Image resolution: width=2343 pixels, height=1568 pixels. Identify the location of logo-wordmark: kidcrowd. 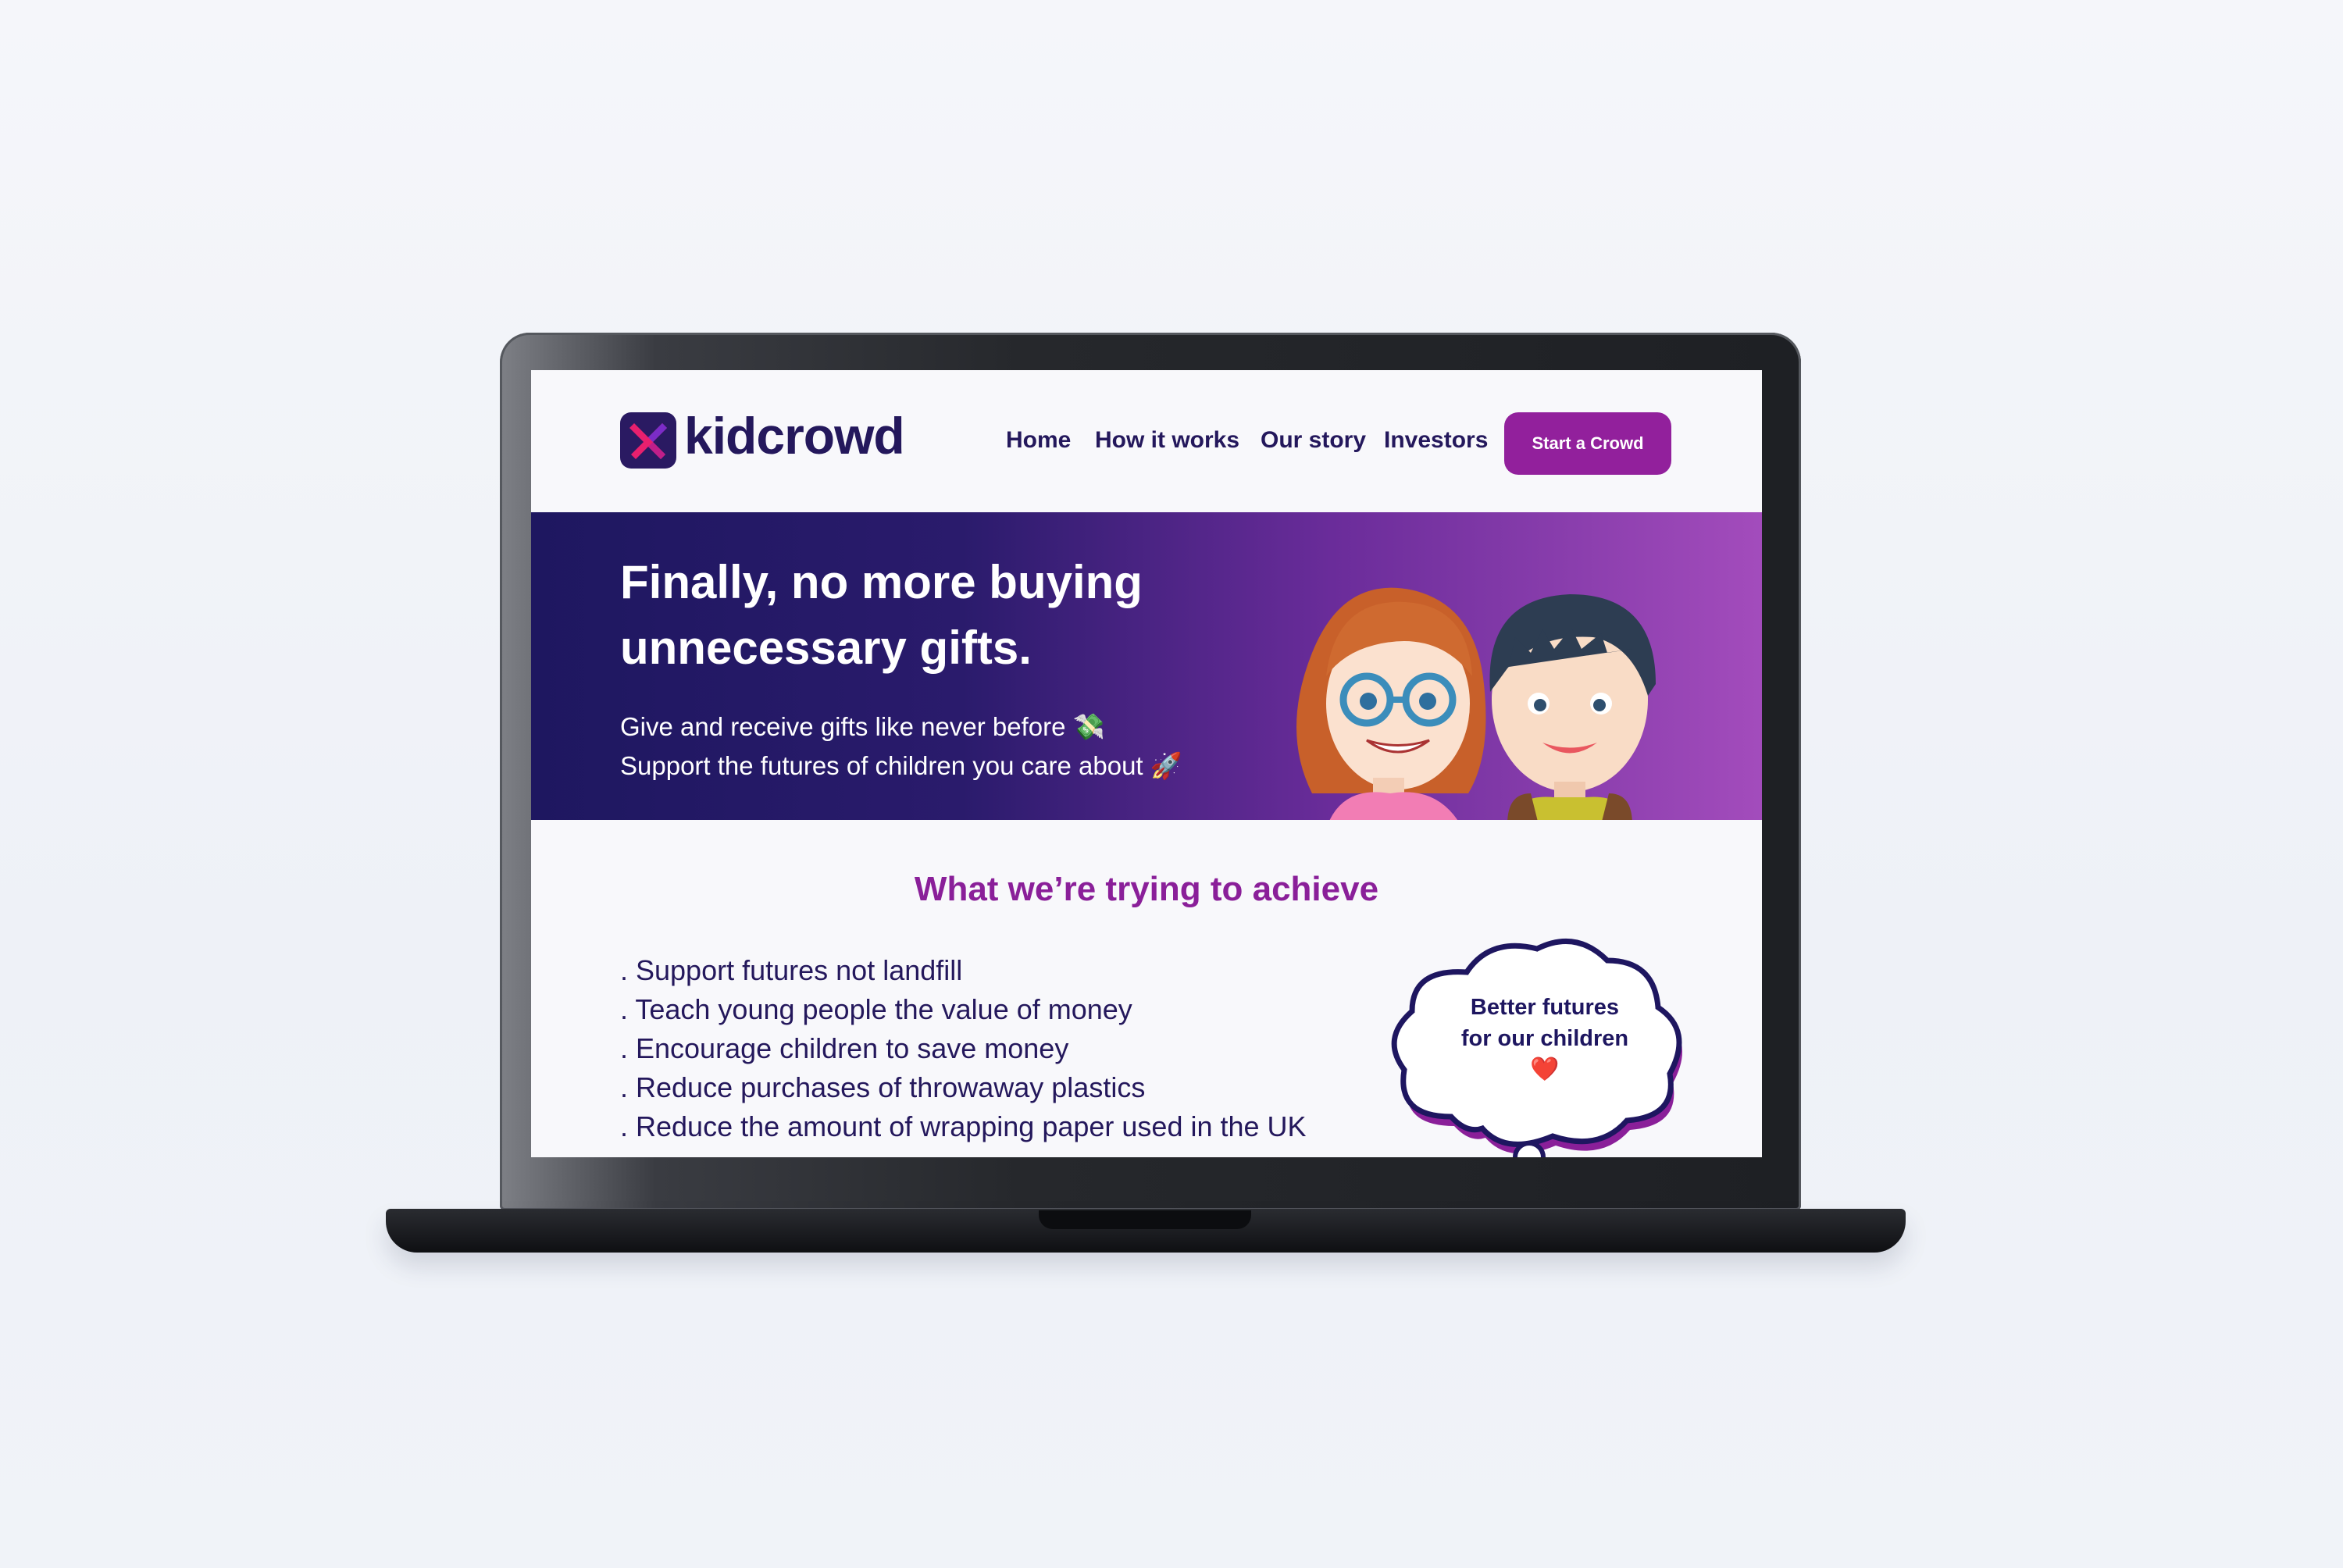
(794, 435).